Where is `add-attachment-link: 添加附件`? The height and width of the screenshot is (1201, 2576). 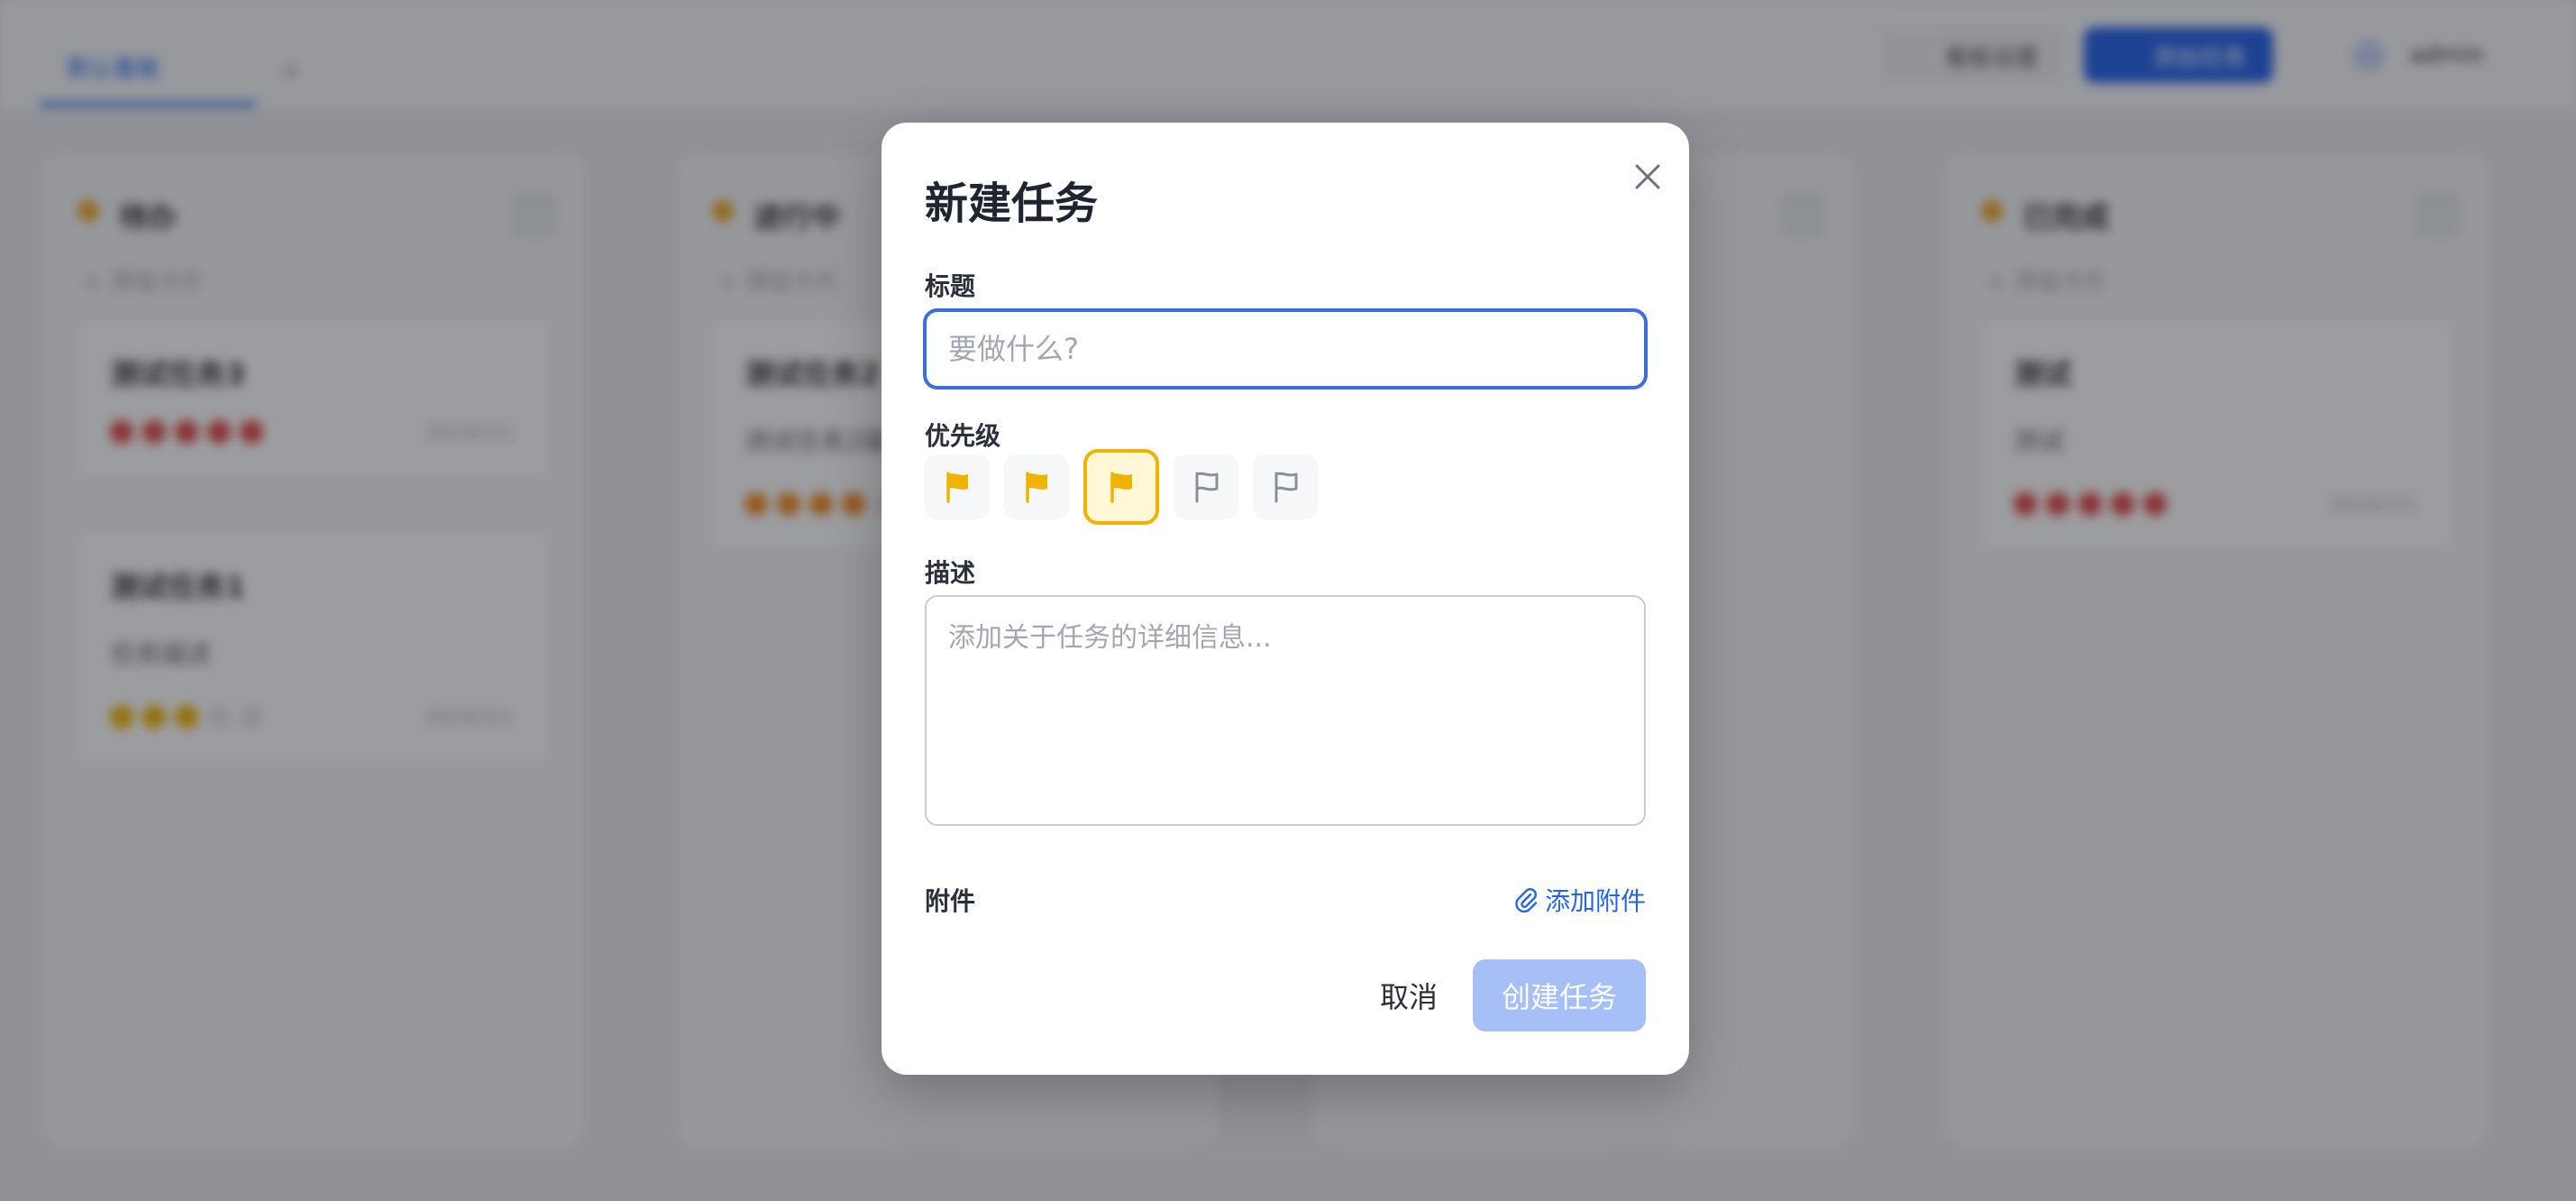
add-attachment-link: 添加附件 is located at coordinates (1579, 900).